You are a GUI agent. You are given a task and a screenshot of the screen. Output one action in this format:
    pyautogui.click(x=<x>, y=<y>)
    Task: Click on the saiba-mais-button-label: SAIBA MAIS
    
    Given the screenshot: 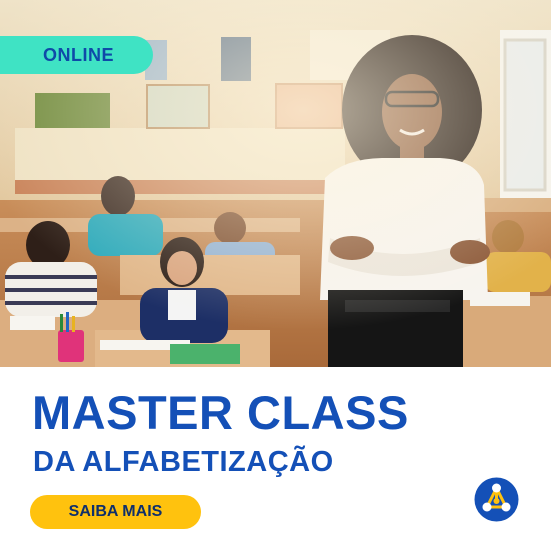 What is the action you would take?
    pyautogui.click(x=115, y=511)
    